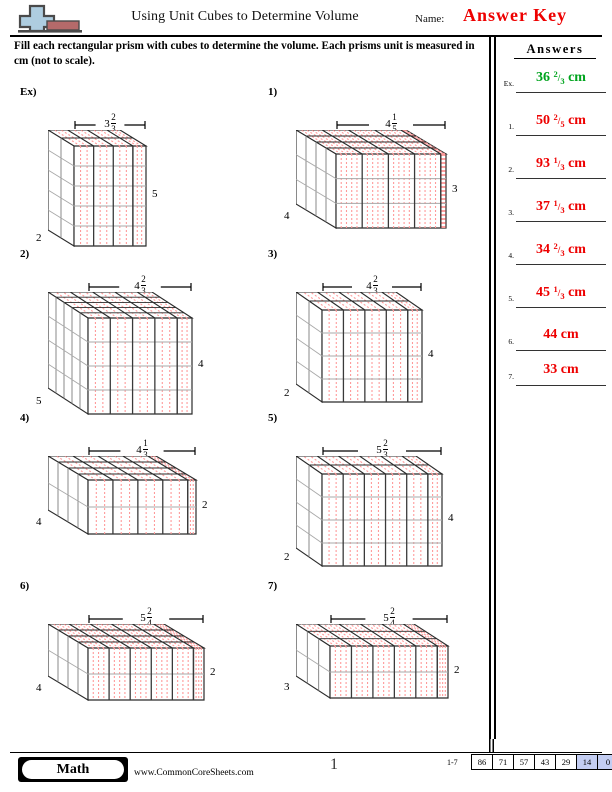 The image size is (612, 792). Describe the element at coordinates (555, 59) in the screenshot. I see `answers-heading-underline` at that location.